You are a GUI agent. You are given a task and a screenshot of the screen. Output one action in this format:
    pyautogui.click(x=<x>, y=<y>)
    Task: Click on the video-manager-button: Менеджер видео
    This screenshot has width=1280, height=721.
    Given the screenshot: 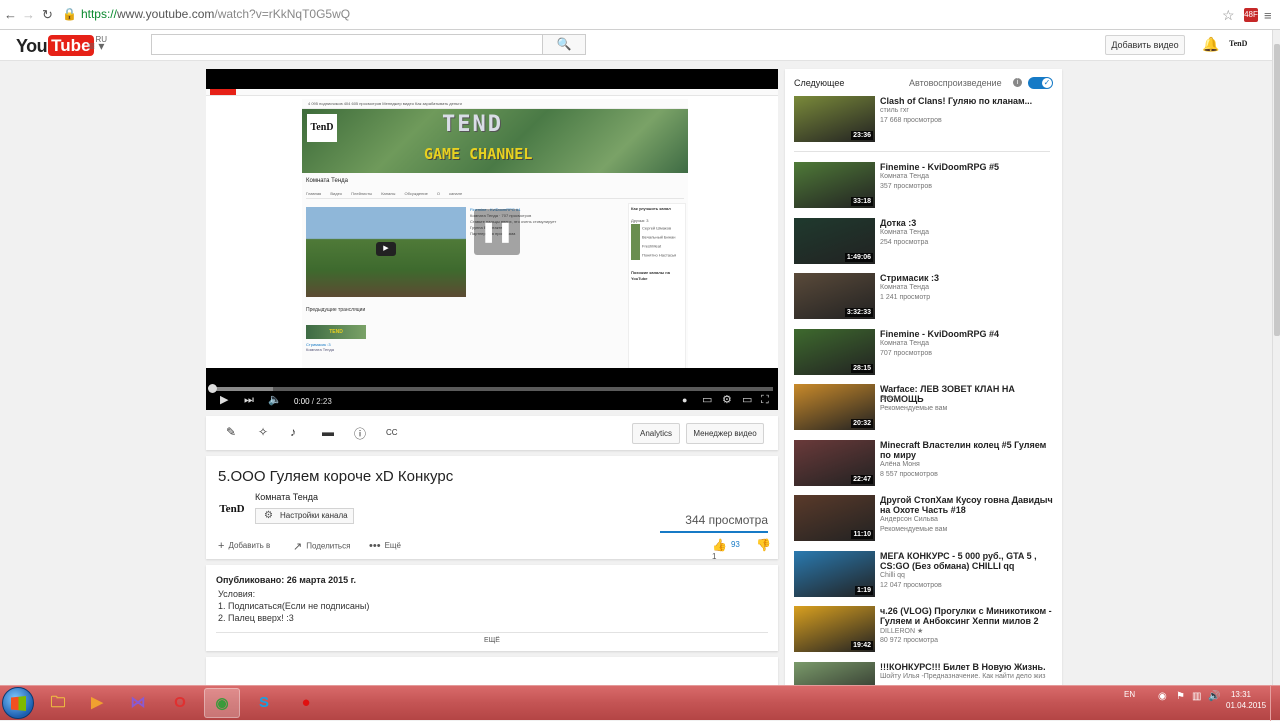 What is the action you would take?
    pyautogui.click(x=725, y=433)
    